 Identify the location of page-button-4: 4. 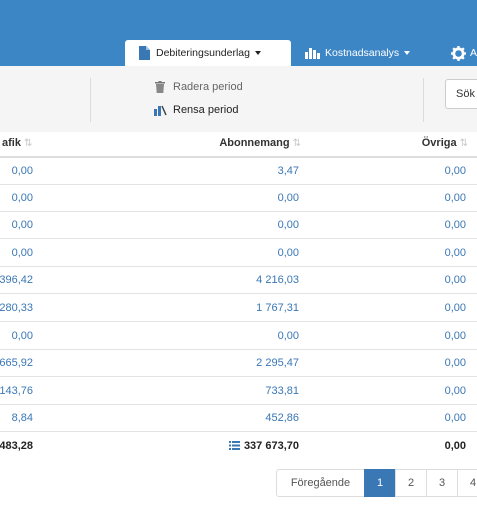
(467, 483).